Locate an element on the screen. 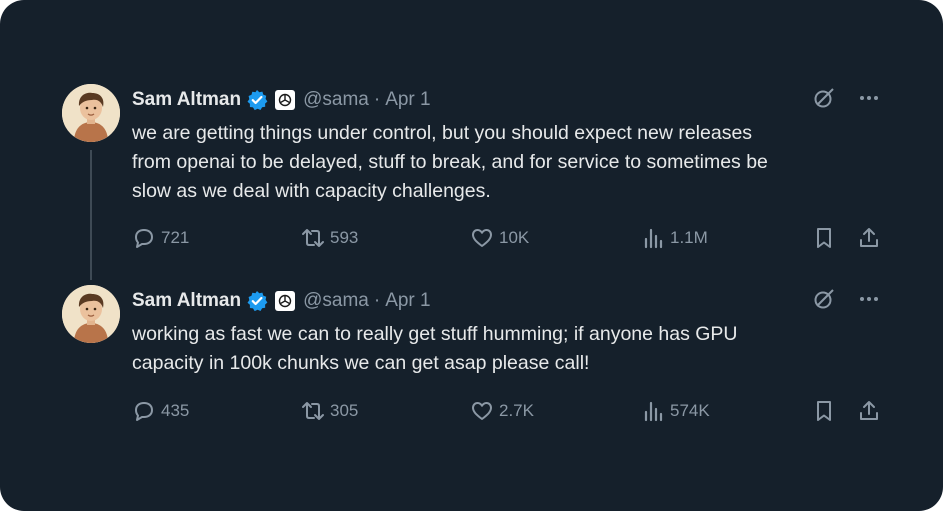 The width and height of the screenshot is (943, 511). retweet-count: 593 is located at coordinates (344, 237).